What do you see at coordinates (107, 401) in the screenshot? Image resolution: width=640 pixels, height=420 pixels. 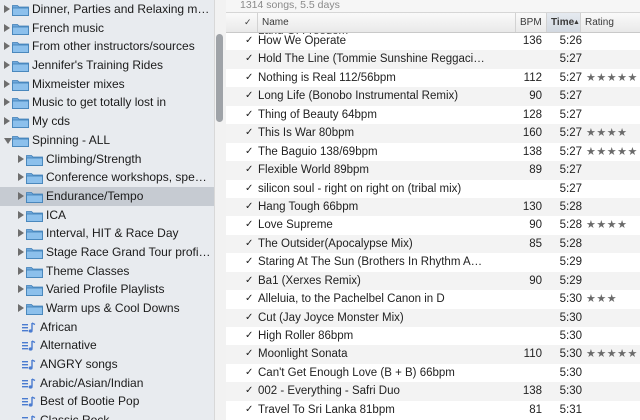 I see `sidebar-item: Best of Bootie Pop` at bounding box center [107, 401].